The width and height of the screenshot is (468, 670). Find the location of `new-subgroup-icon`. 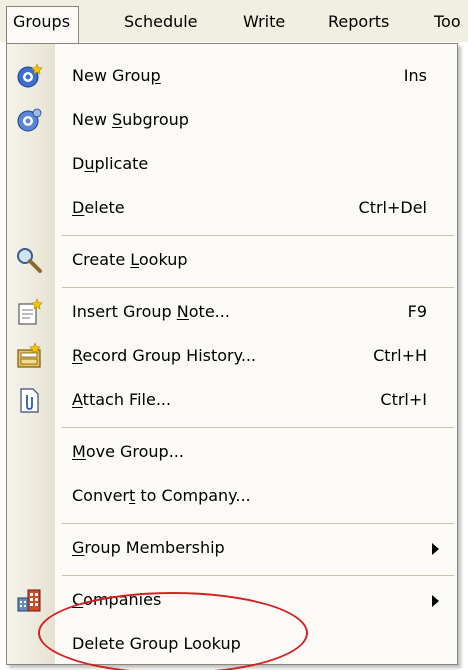

new-subgroup-icon is located at coordinates (29, 120).